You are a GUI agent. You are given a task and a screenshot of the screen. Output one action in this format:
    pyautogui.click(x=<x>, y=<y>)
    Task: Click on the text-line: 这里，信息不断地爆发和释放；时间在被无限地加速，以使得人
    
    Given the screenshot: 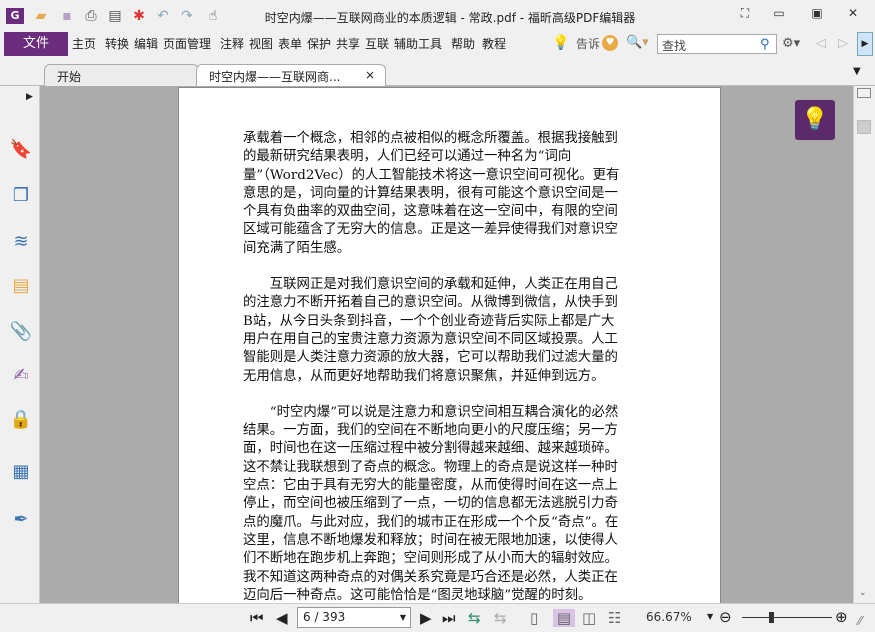 What is the action you would take?
    pyautogui.click(x=430, y=540)
    